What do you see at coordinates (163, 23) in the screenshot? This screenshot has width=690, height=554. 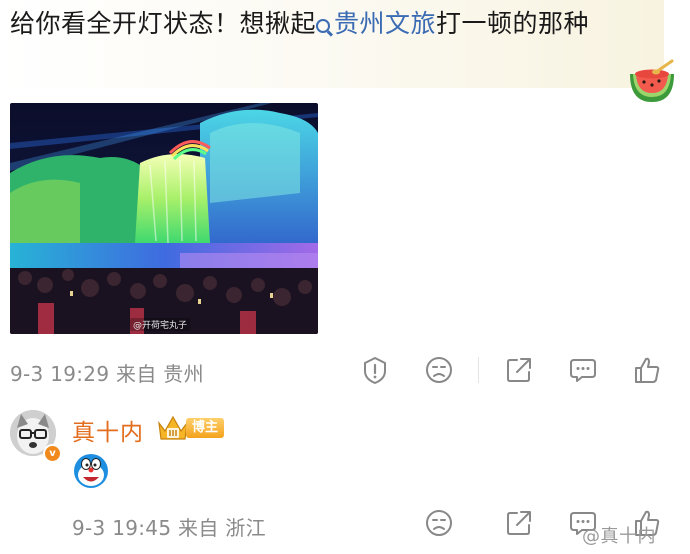 I see `post-text-part: 给你看全开灯状态！想揪起` at bounding box center [163, 23].